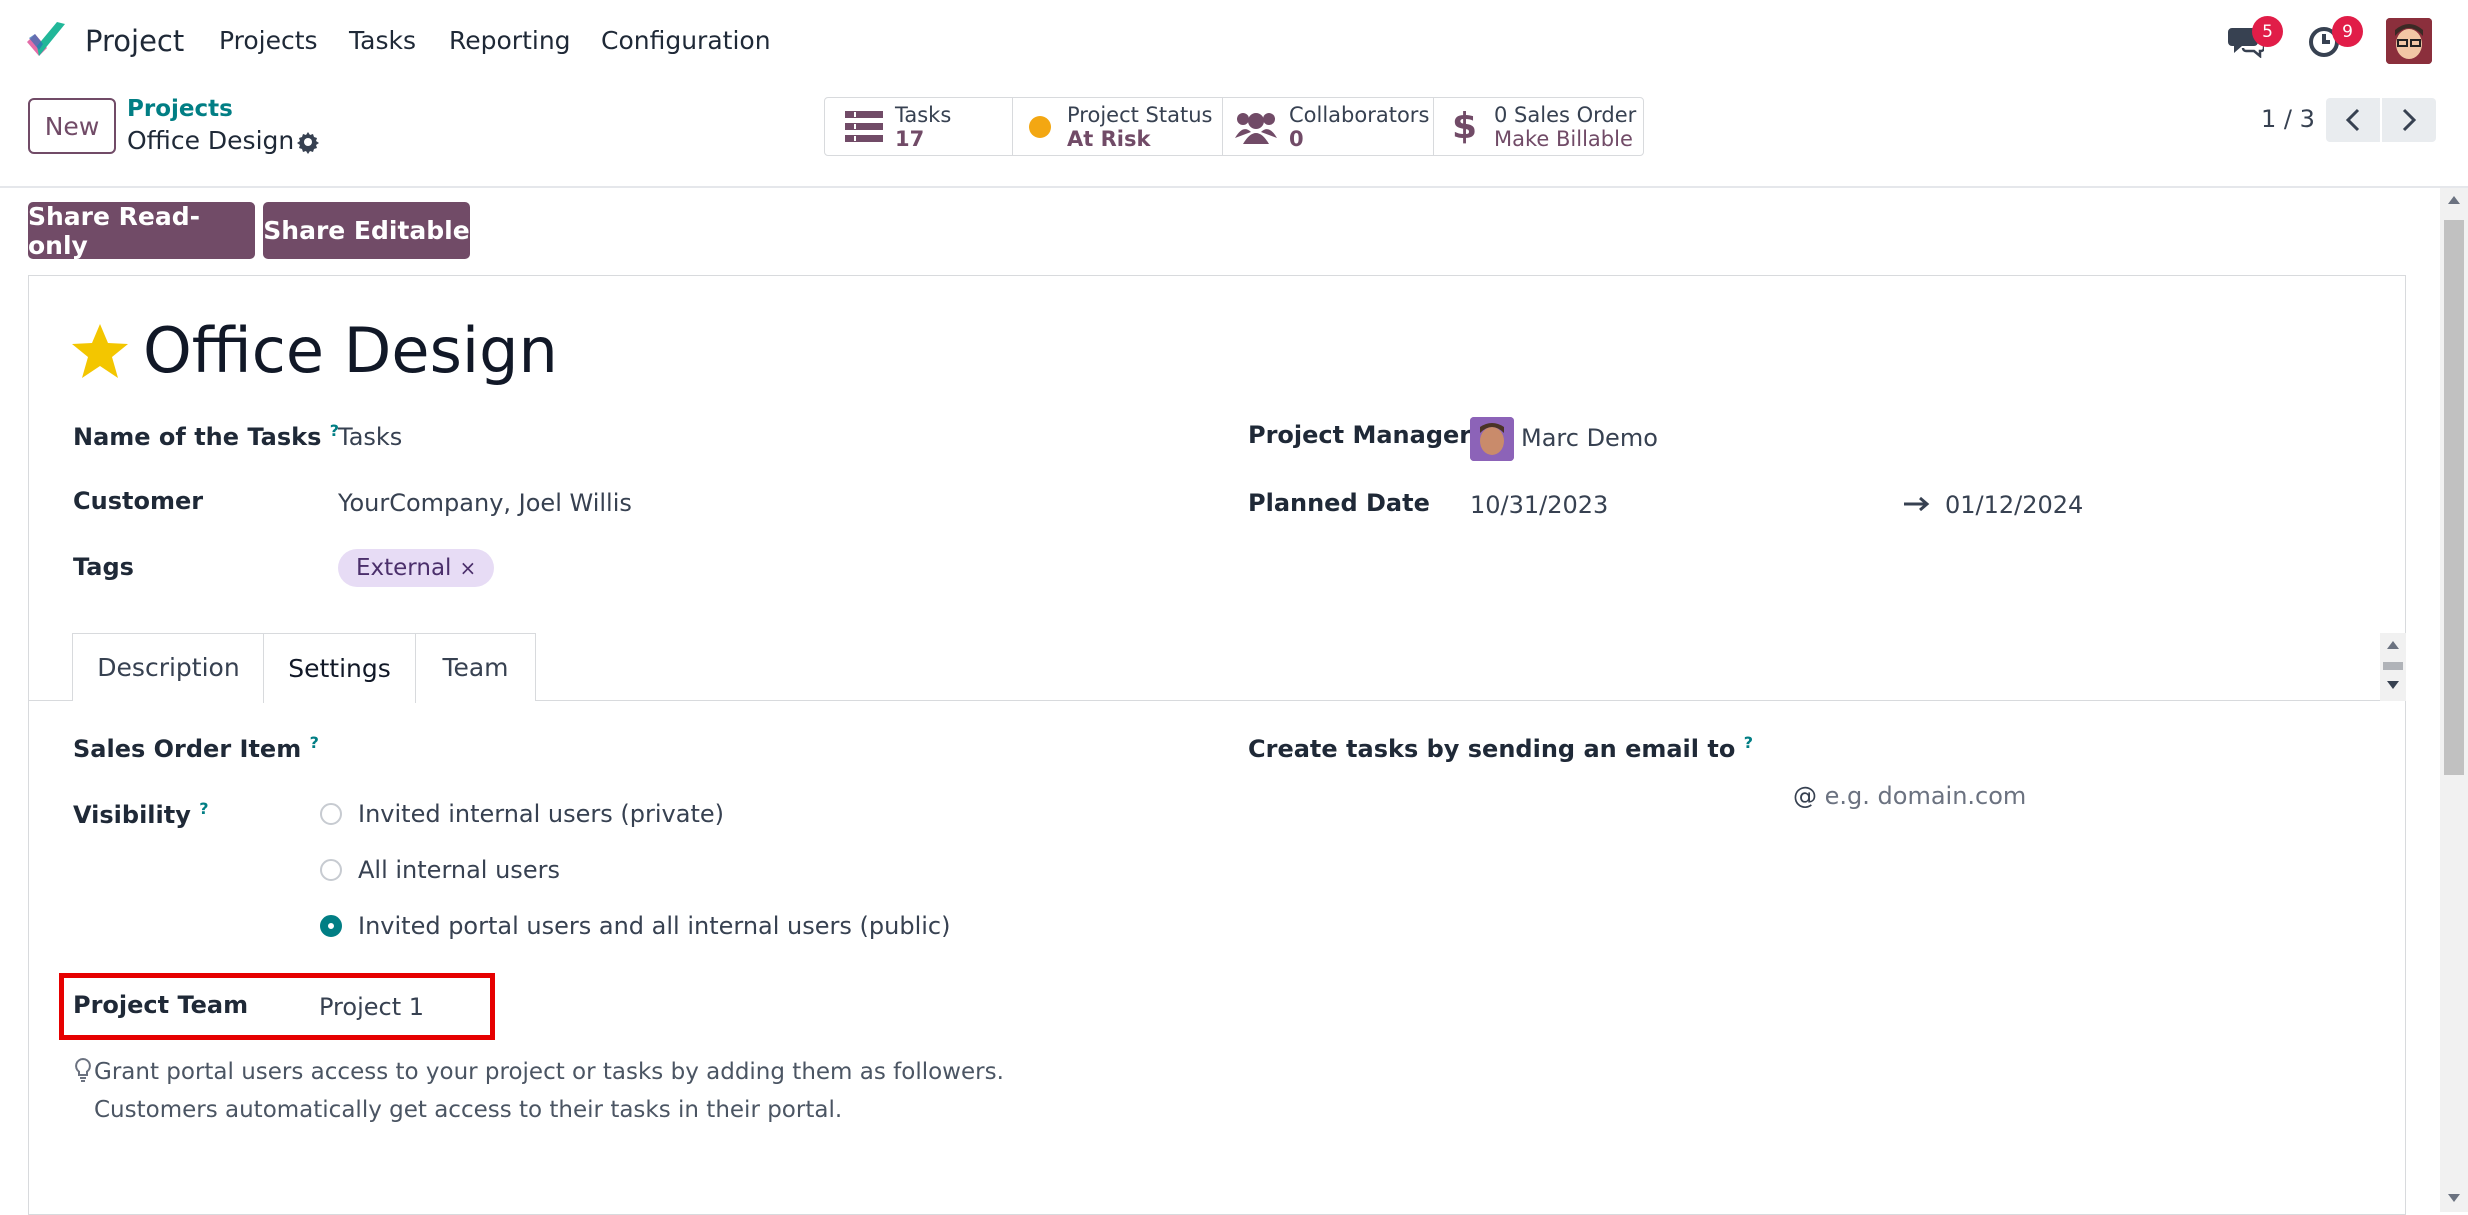  Describe the element at coordinates (1925, 796) in the screenshot. I see `email-domain-placeholder: e.g. domain.com` at that location.